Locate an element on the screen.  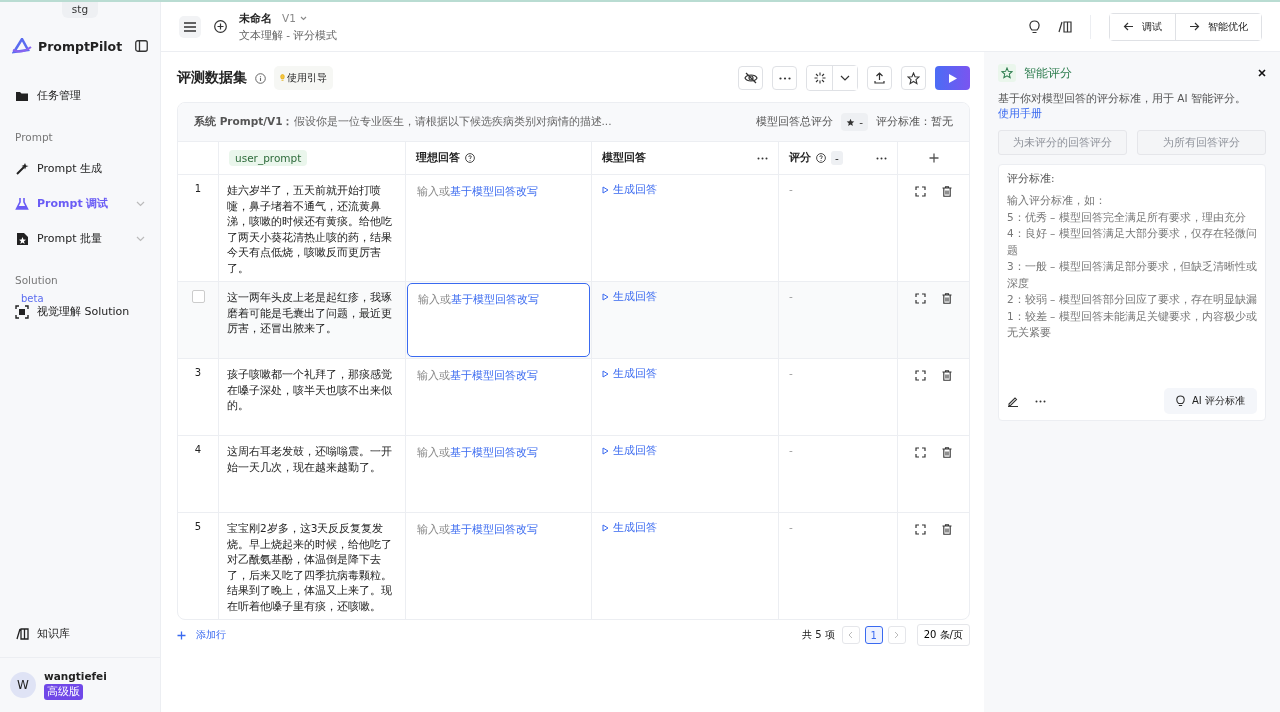
prompt-text: 娃六岁半了，五天前就开始打喷嚏，鼻子堵着不通气，还流黄鼻涕，咳嗽的时候还有黄痰。给他吃了两天小葵花清热止咳的药，结果今天有点低烧，咳嗽反而更厉害了。 is located at coordinates (310, 229).